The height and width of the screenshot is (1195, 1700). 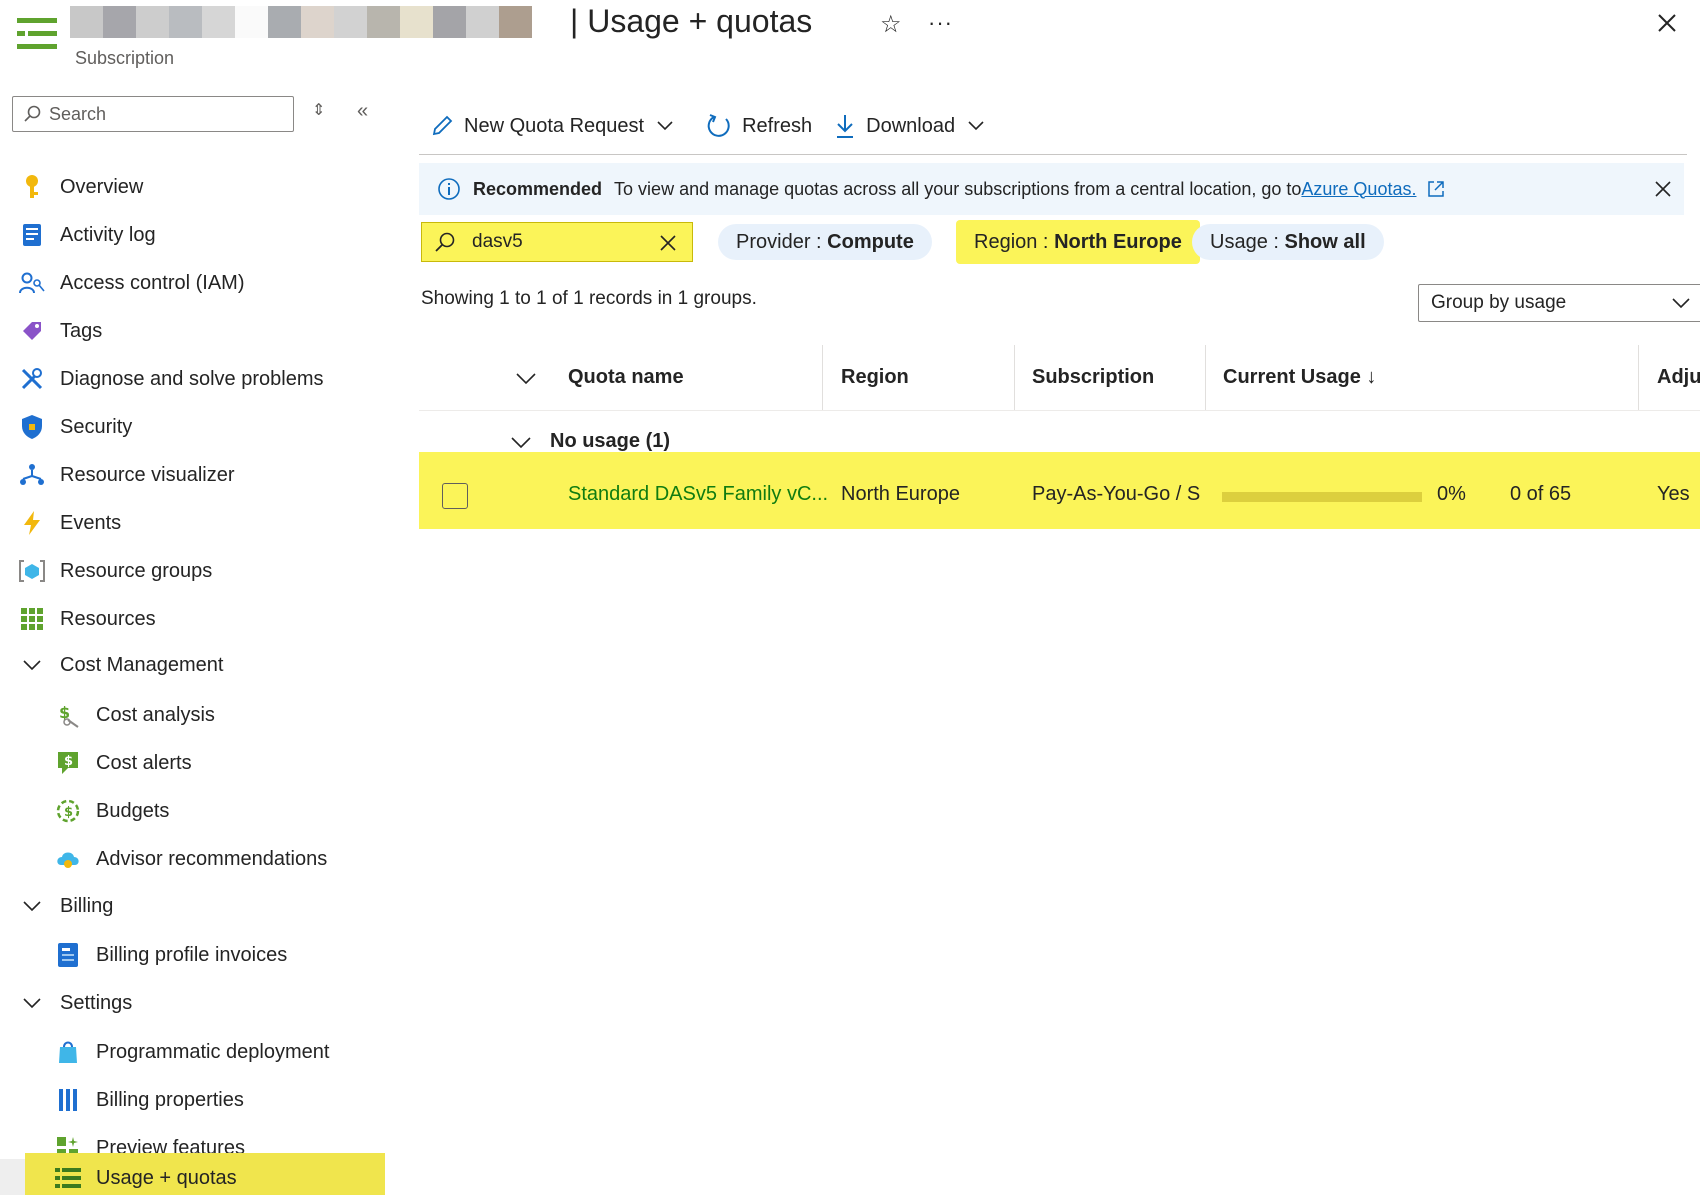 I want to click on sidebar-item-access-control: Access control (IAM), so click(x=131, y=283).